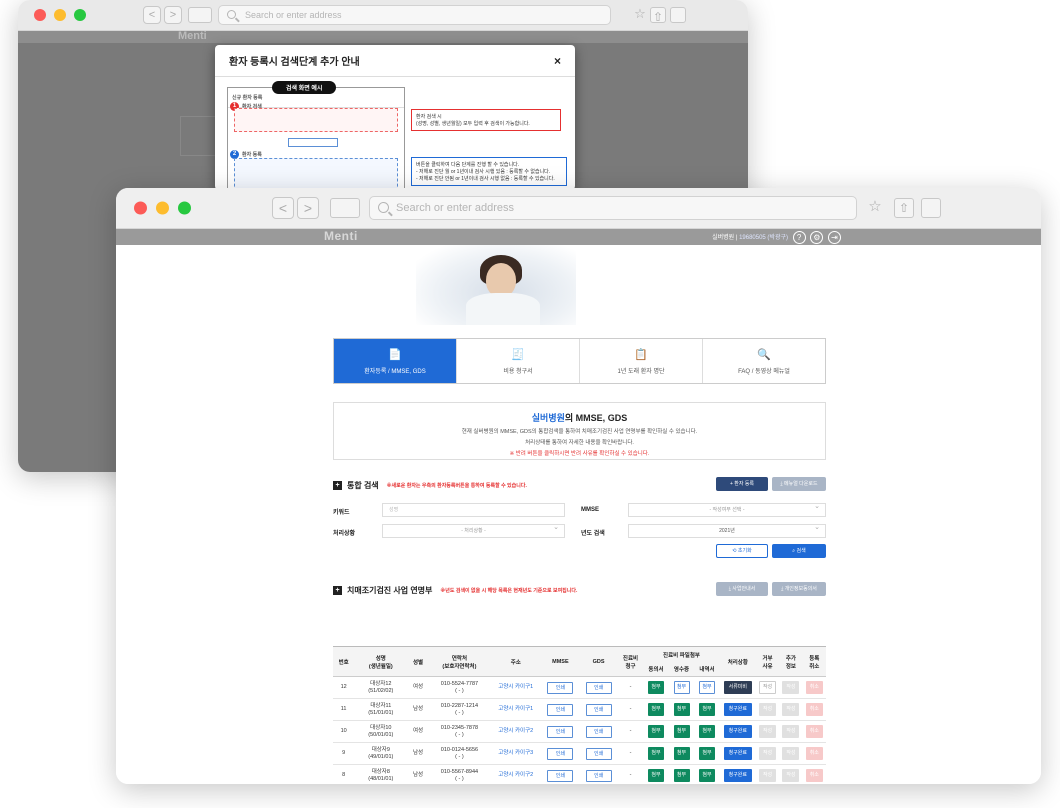 This screenshot has width=1060, height=808. Describe the element at coordinates (304, 87) in the screenshot. I see `example-tag: 검색 화면 예시` at that location.